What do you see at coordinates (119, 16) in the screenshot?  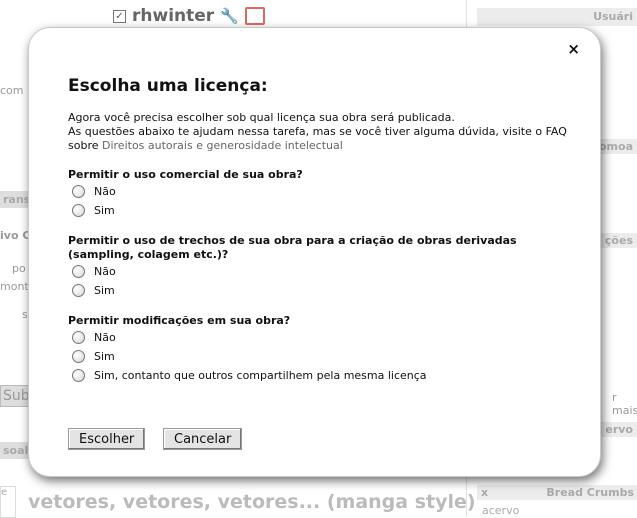 I see `checkbox-icon: ✓` at bounding box center [119, 16].